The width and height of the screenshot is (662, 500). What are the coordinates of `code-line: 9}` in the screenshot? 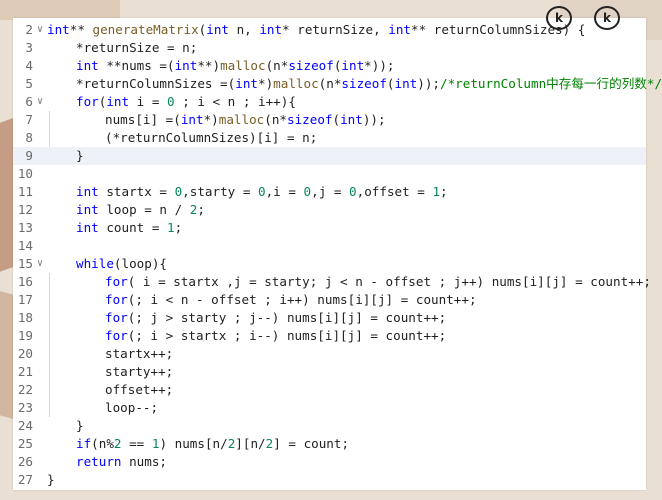 It's located at (329, 156).